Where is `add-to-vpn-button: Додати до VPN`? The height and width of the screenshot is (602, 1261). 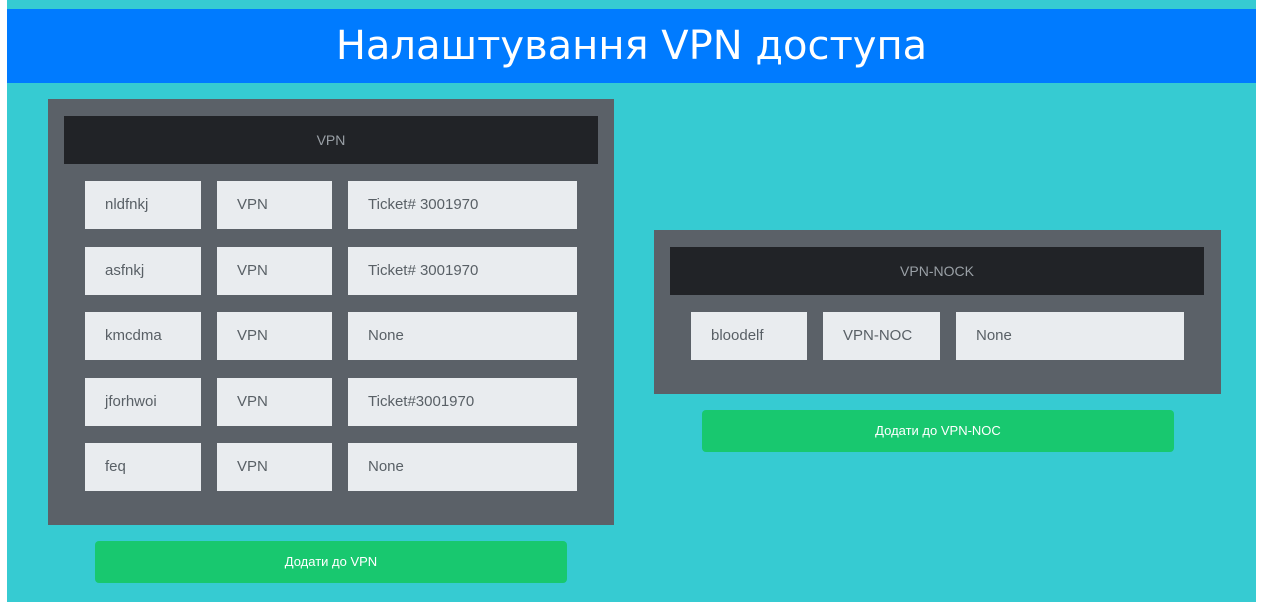
add-to-vpn-button: Додати до VPN is located at coordinates (331, 562).